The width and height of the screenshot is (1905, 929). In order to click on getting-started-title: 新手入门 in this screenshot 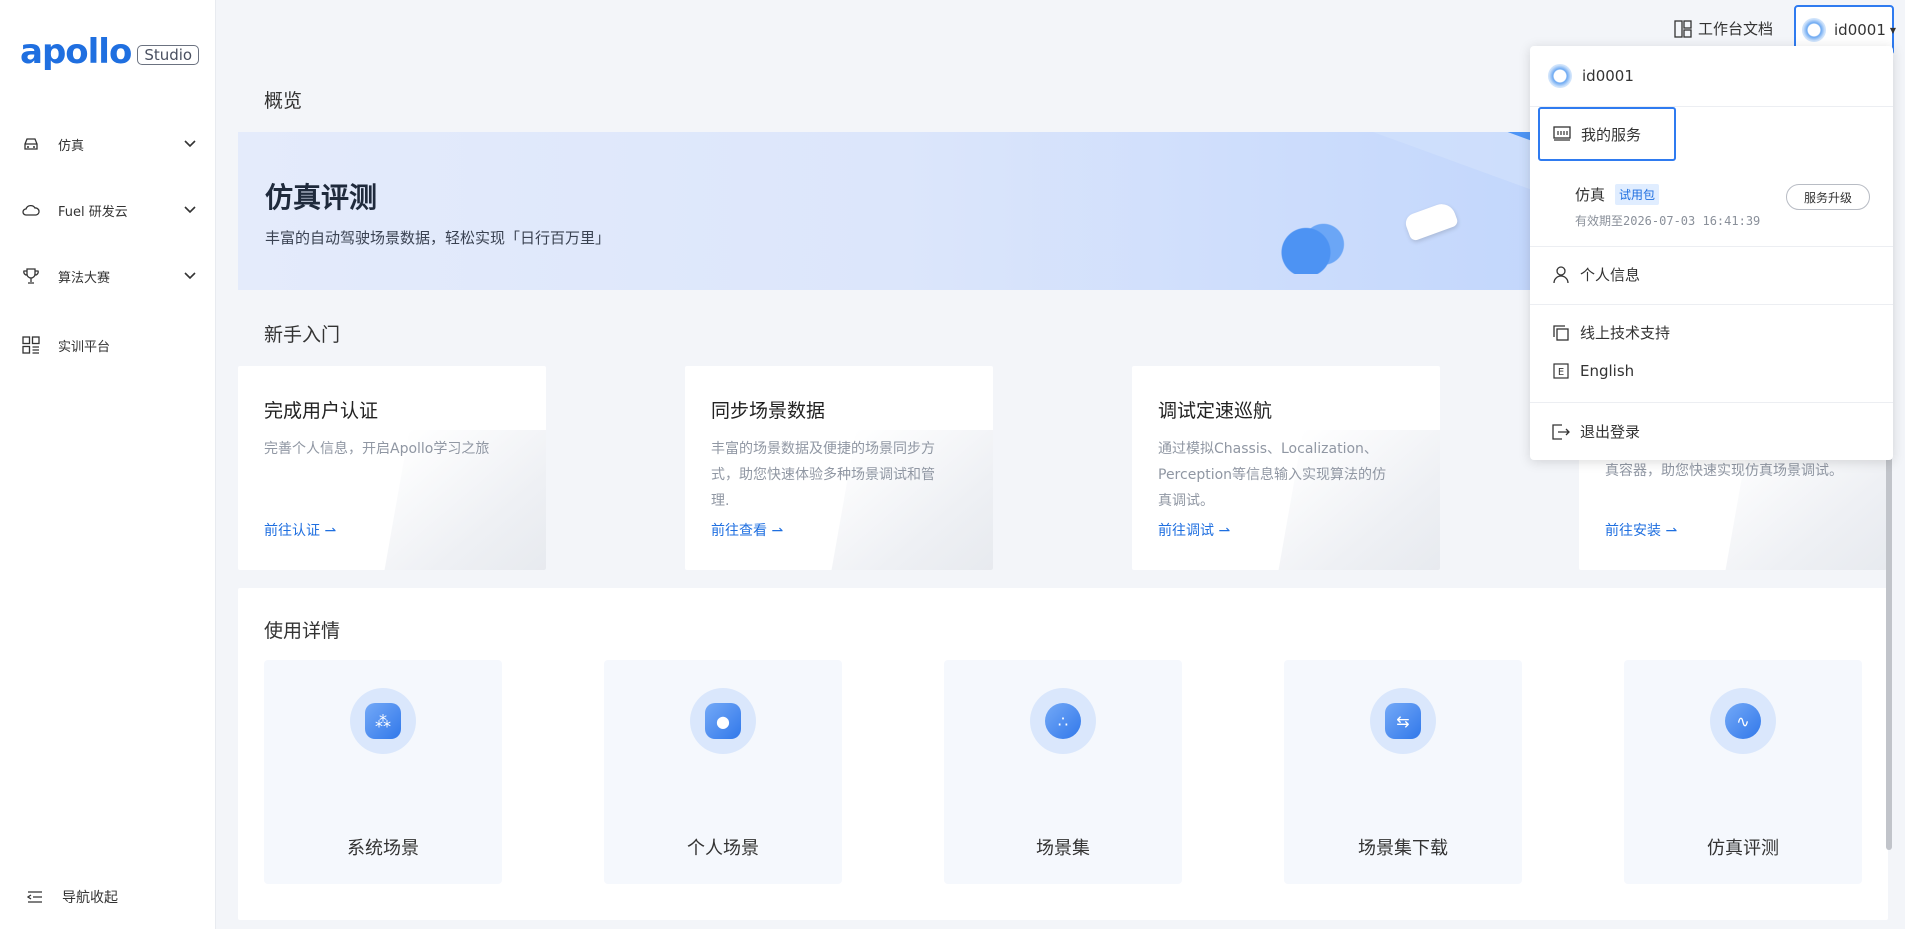, I will do `click(302, 335)`.